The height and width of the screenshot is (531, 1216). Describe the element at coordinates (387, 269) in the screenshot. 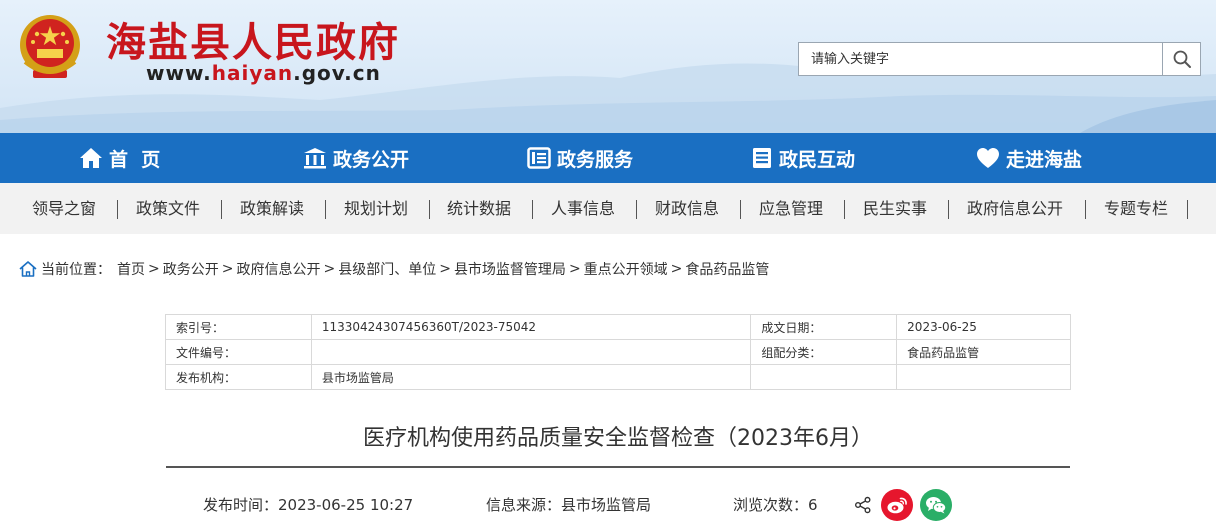

I see `breadcrumb-item-county-departments: 县级部门、单位` at that location.